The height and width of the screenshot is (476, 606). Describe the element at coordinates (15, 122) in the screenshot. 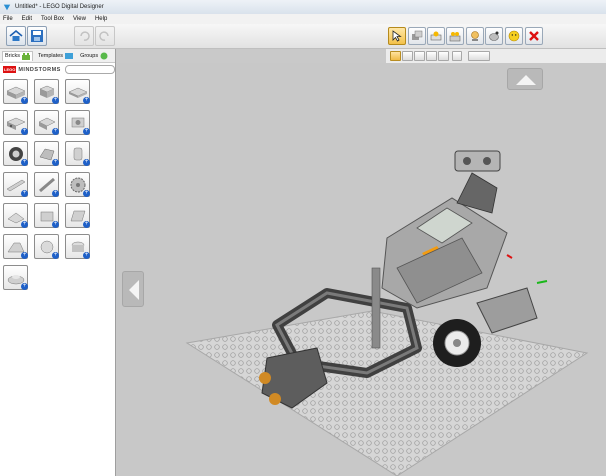

I see `category-technic-bricks-button: +` at that location.